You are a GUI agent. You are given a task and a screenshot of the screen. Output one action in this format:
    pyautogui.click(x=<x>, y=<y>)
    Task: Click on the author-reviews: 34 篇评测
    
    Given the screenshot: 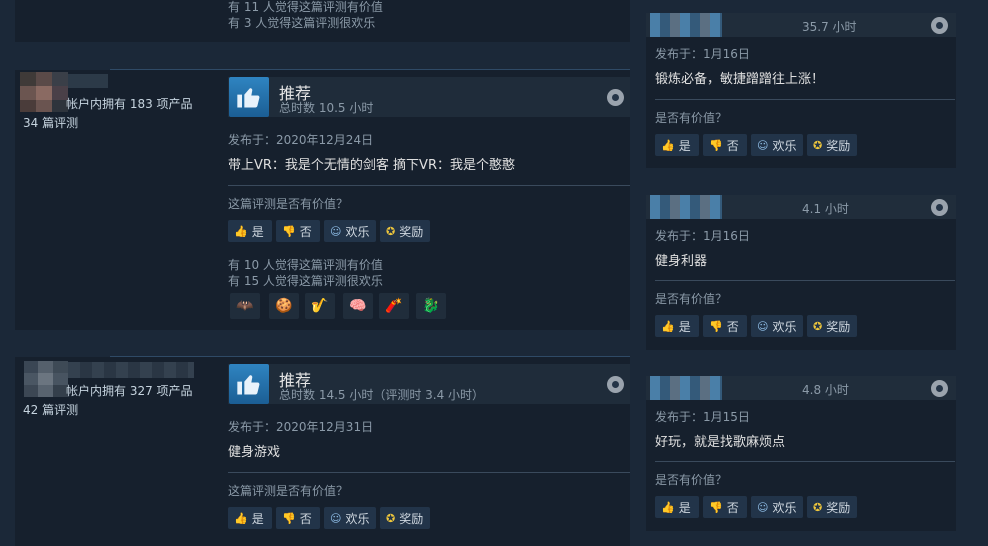 What is the action you would take?
    pyautogui.click(x=50, y=122)
    